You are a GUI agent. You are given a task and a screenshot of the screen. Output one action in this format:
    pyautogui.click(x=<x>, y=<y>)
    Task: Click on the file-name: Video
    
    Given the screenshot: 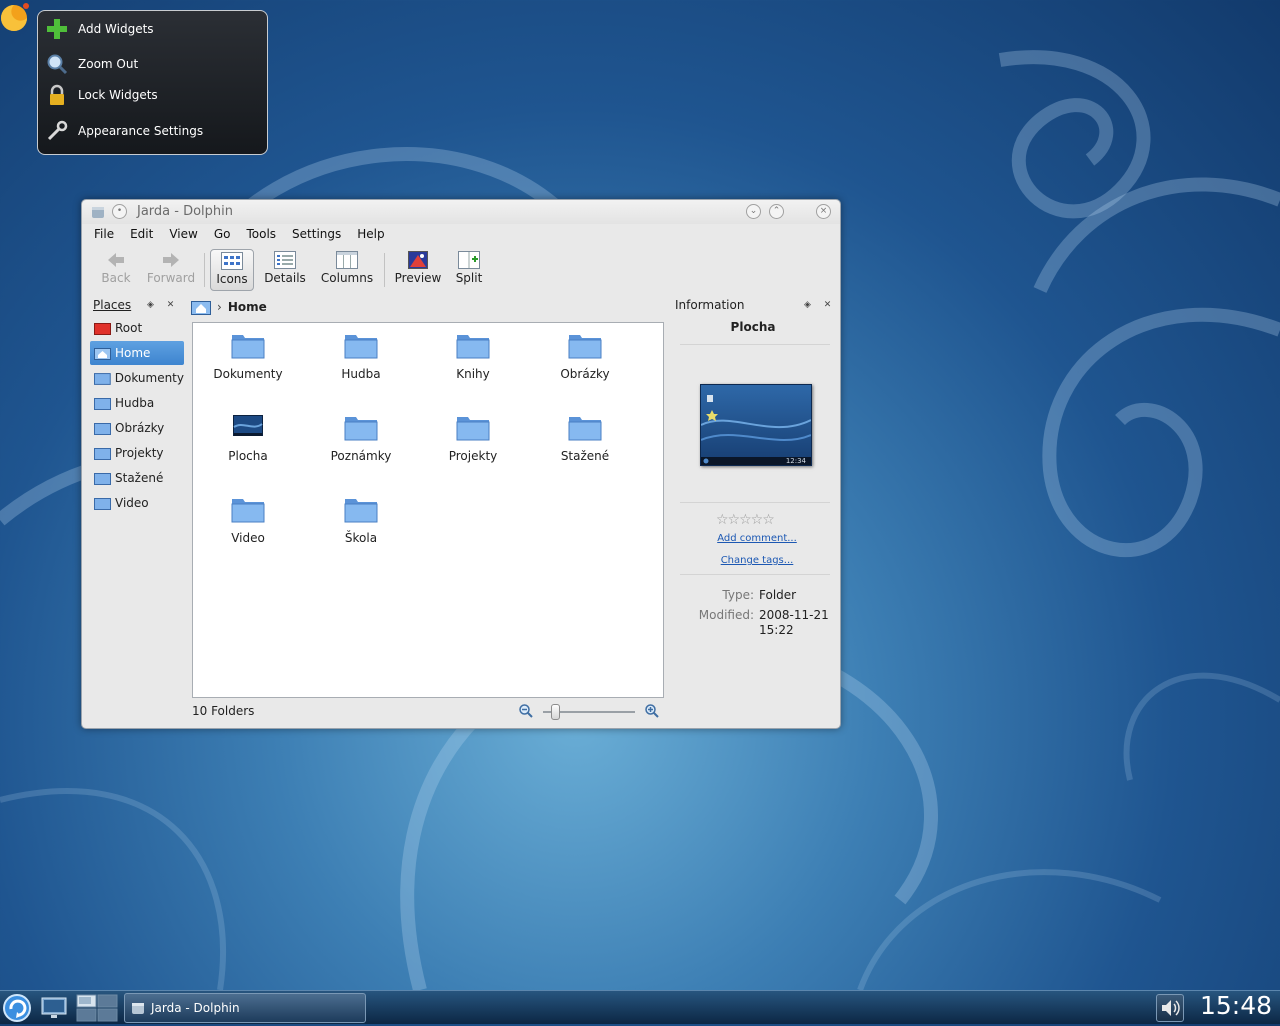 What is the action you would take?
    pyautogui.click(x=248, y=538)
    